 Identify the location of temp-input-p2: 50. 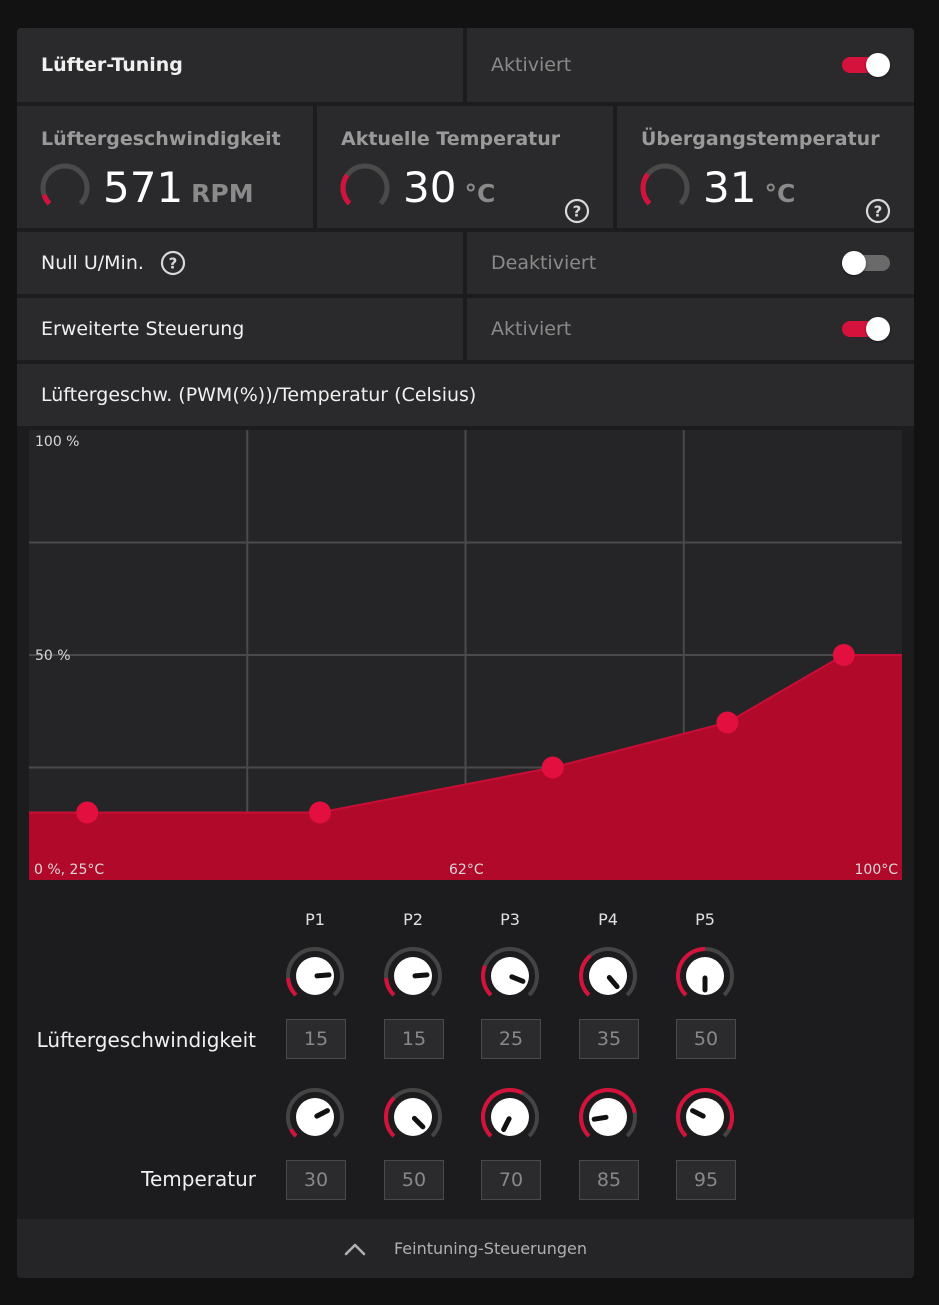
(414, 1180).